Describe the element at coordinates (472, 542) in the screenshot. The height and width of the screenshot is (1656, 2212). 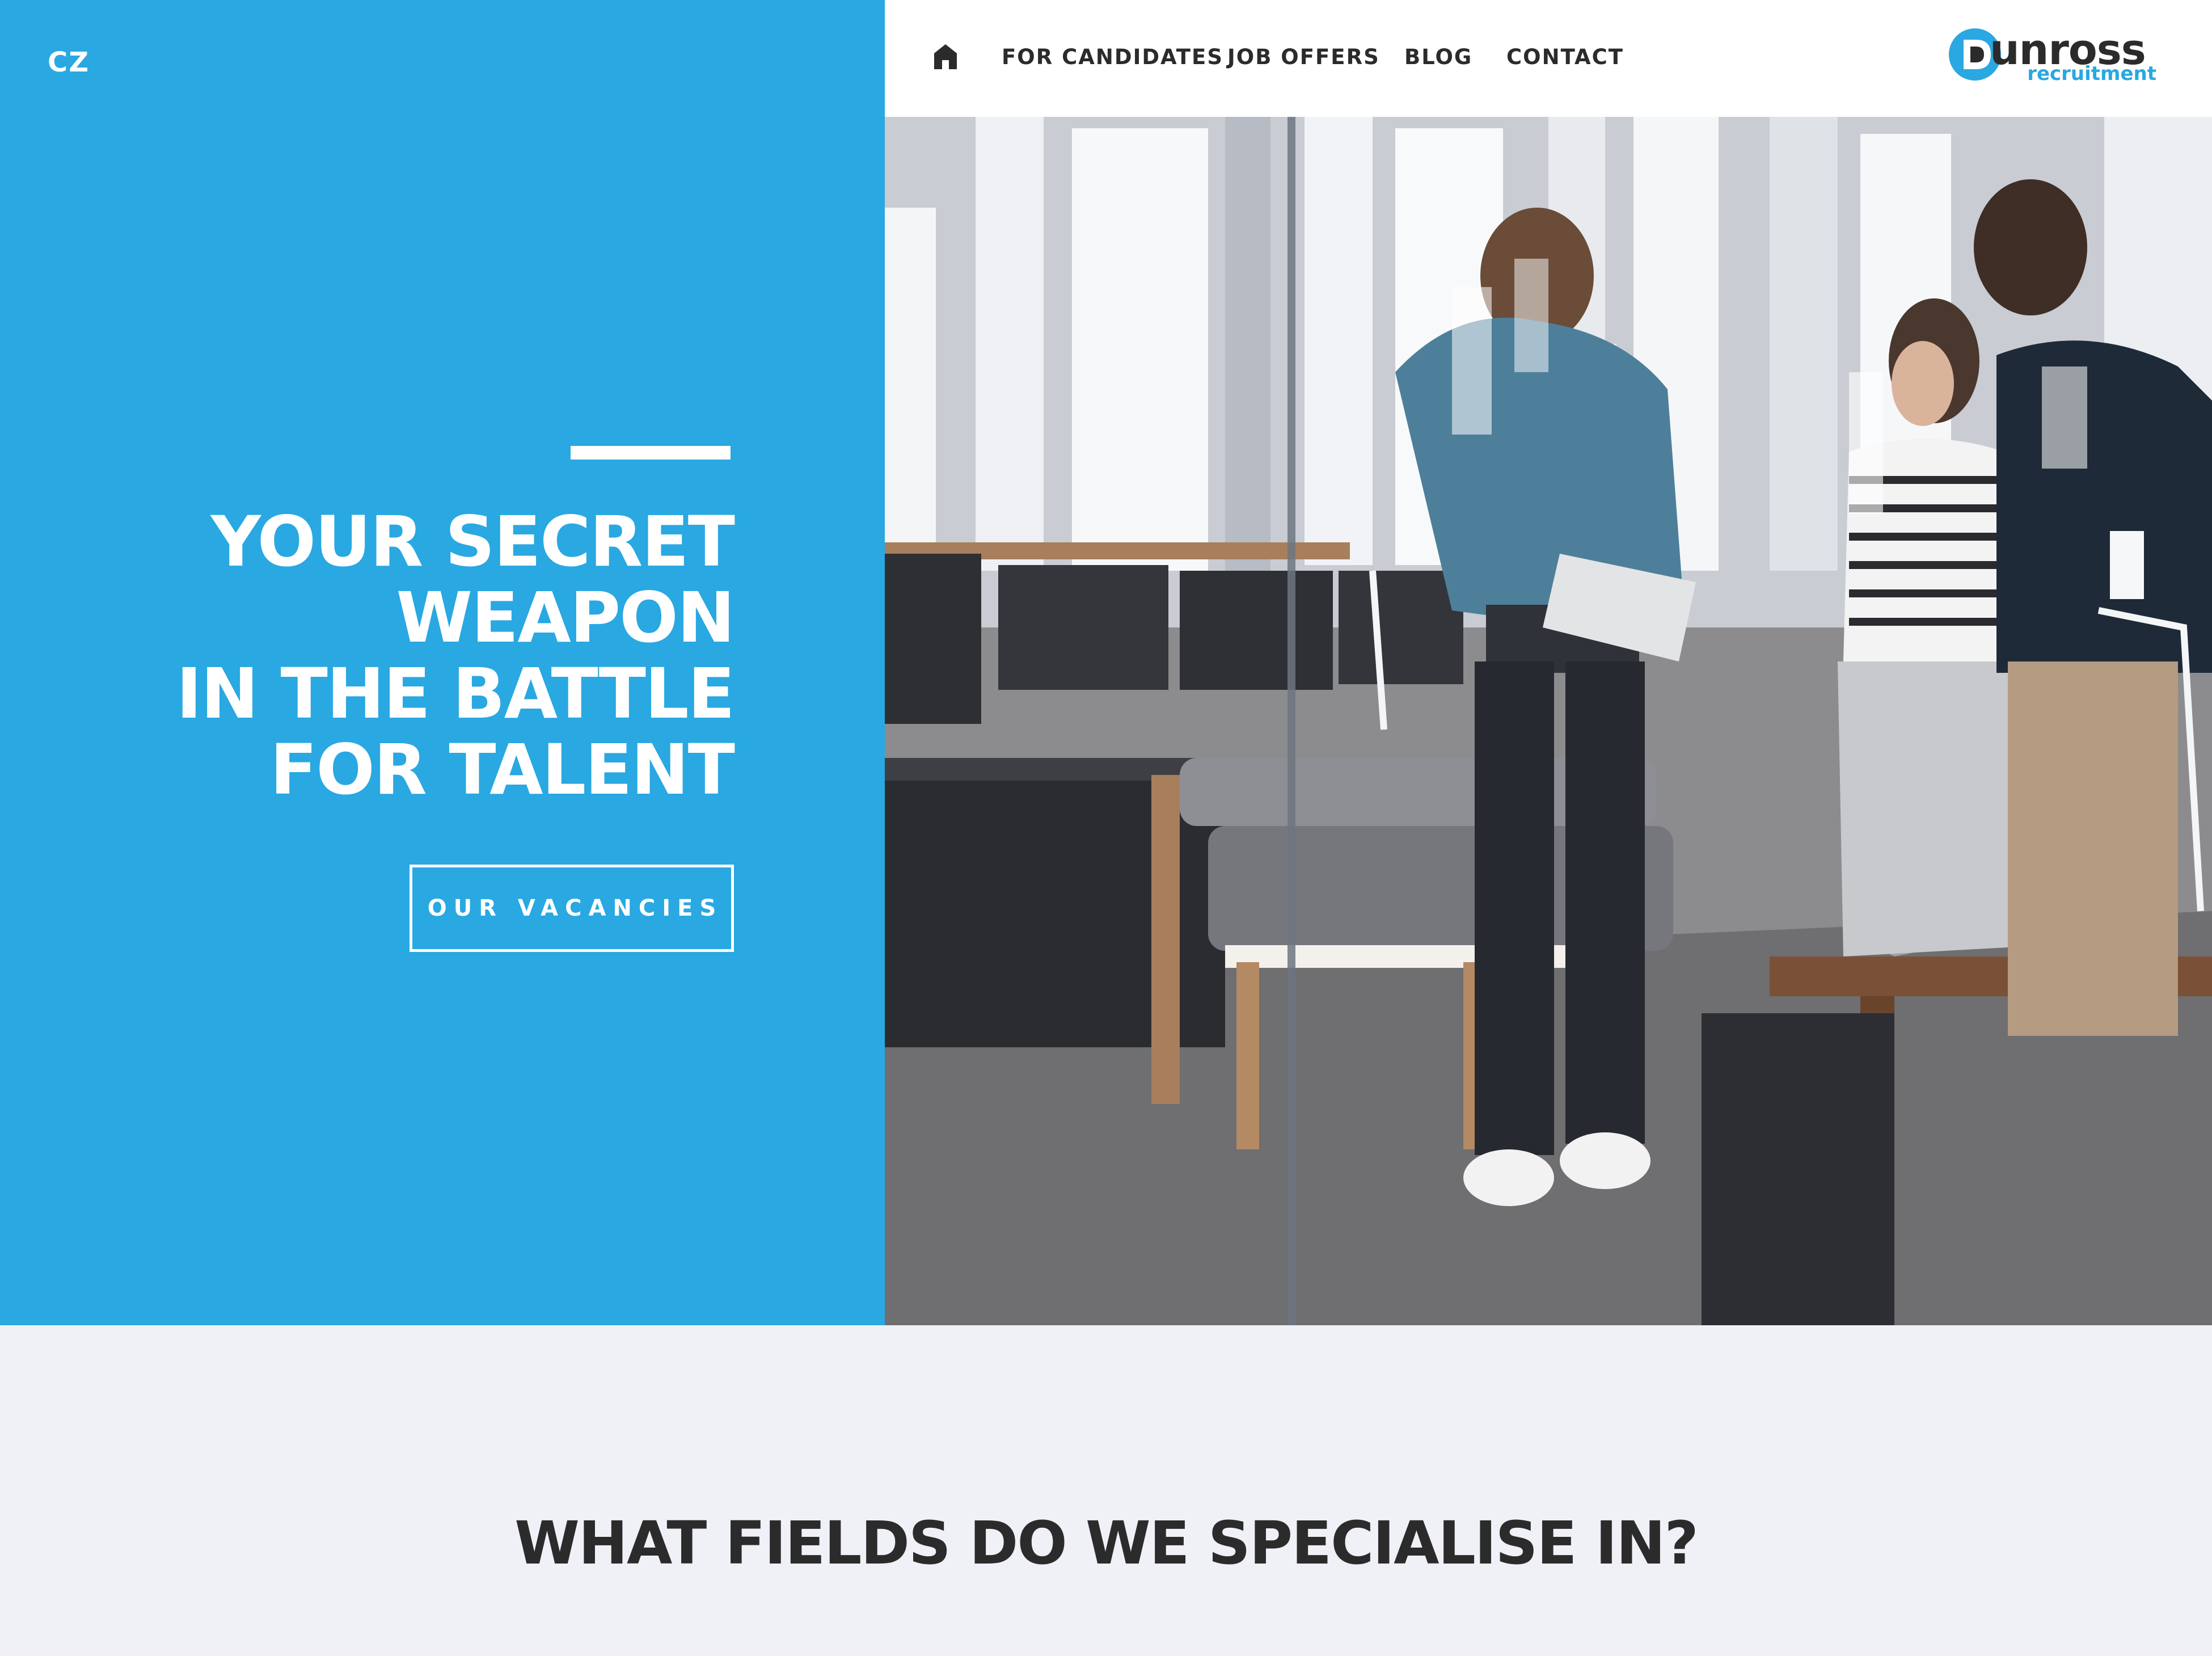
I see `hero-title-line: YOUR SECRET` at that location.